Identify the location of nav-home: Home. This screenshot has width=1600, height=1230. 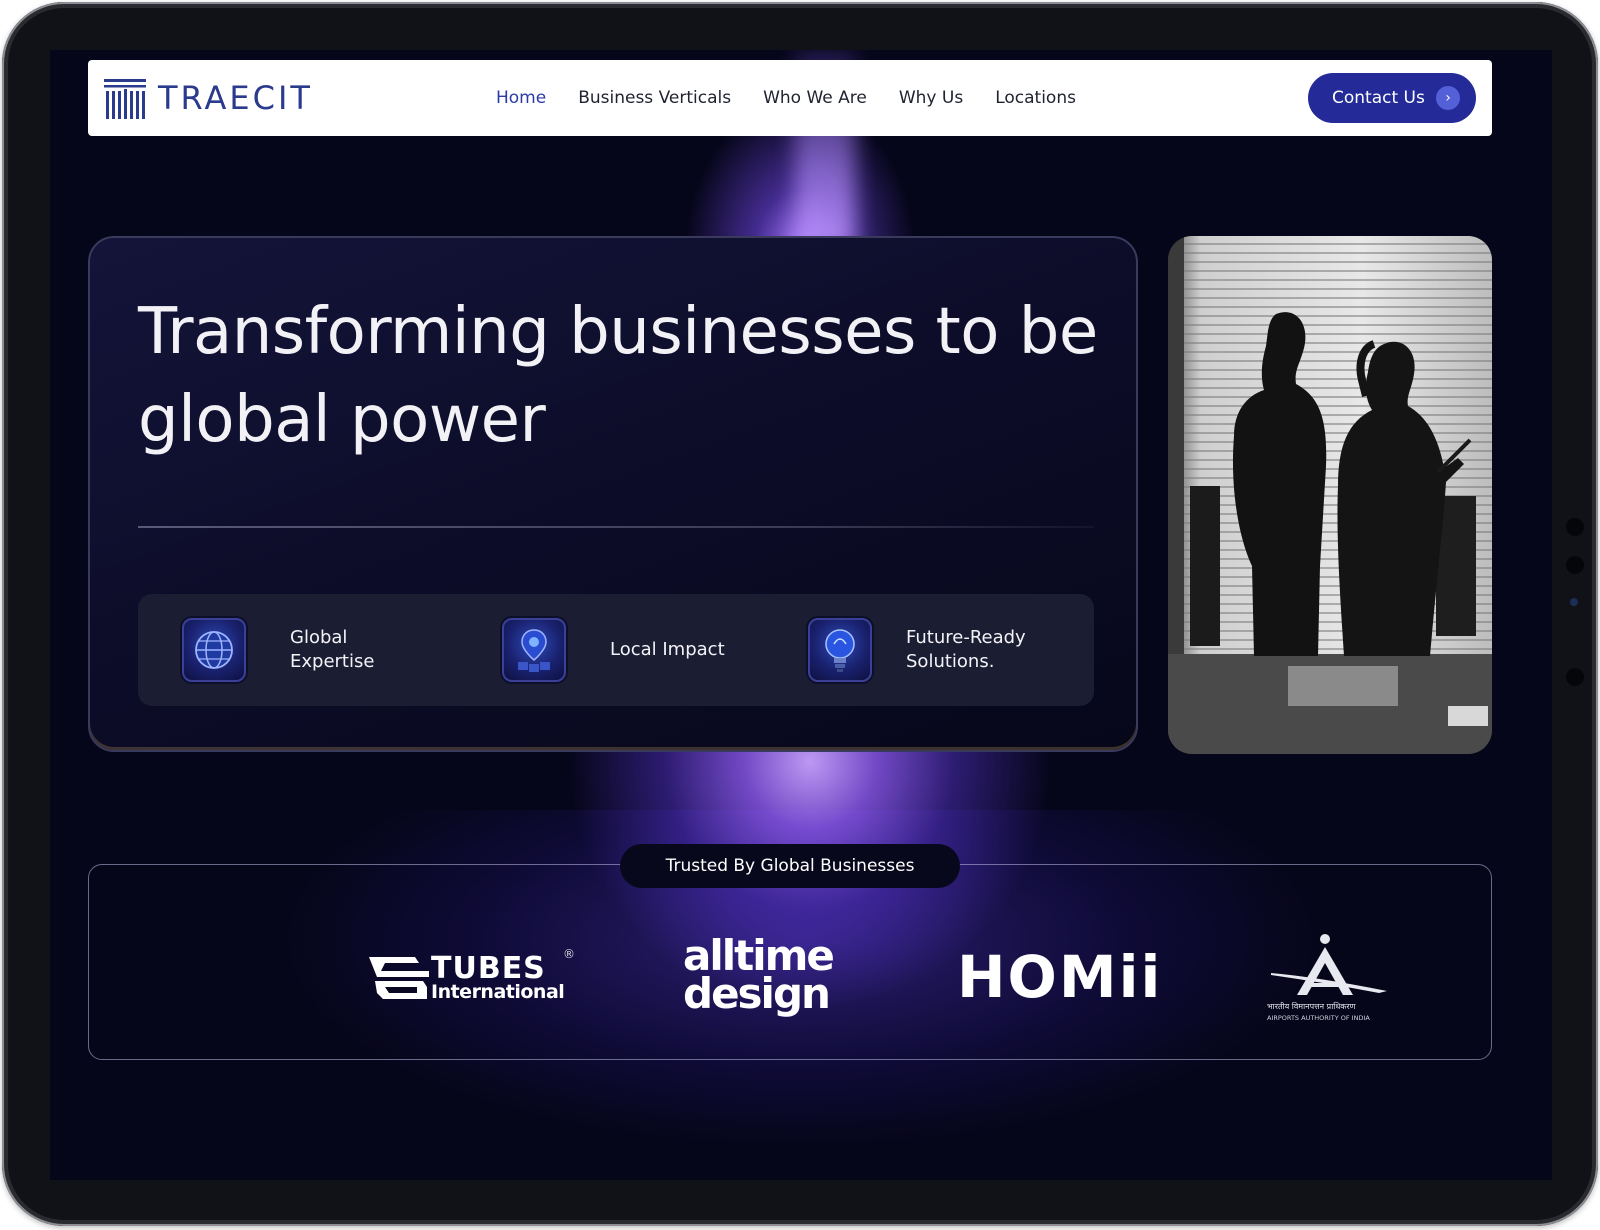
(521, 98).